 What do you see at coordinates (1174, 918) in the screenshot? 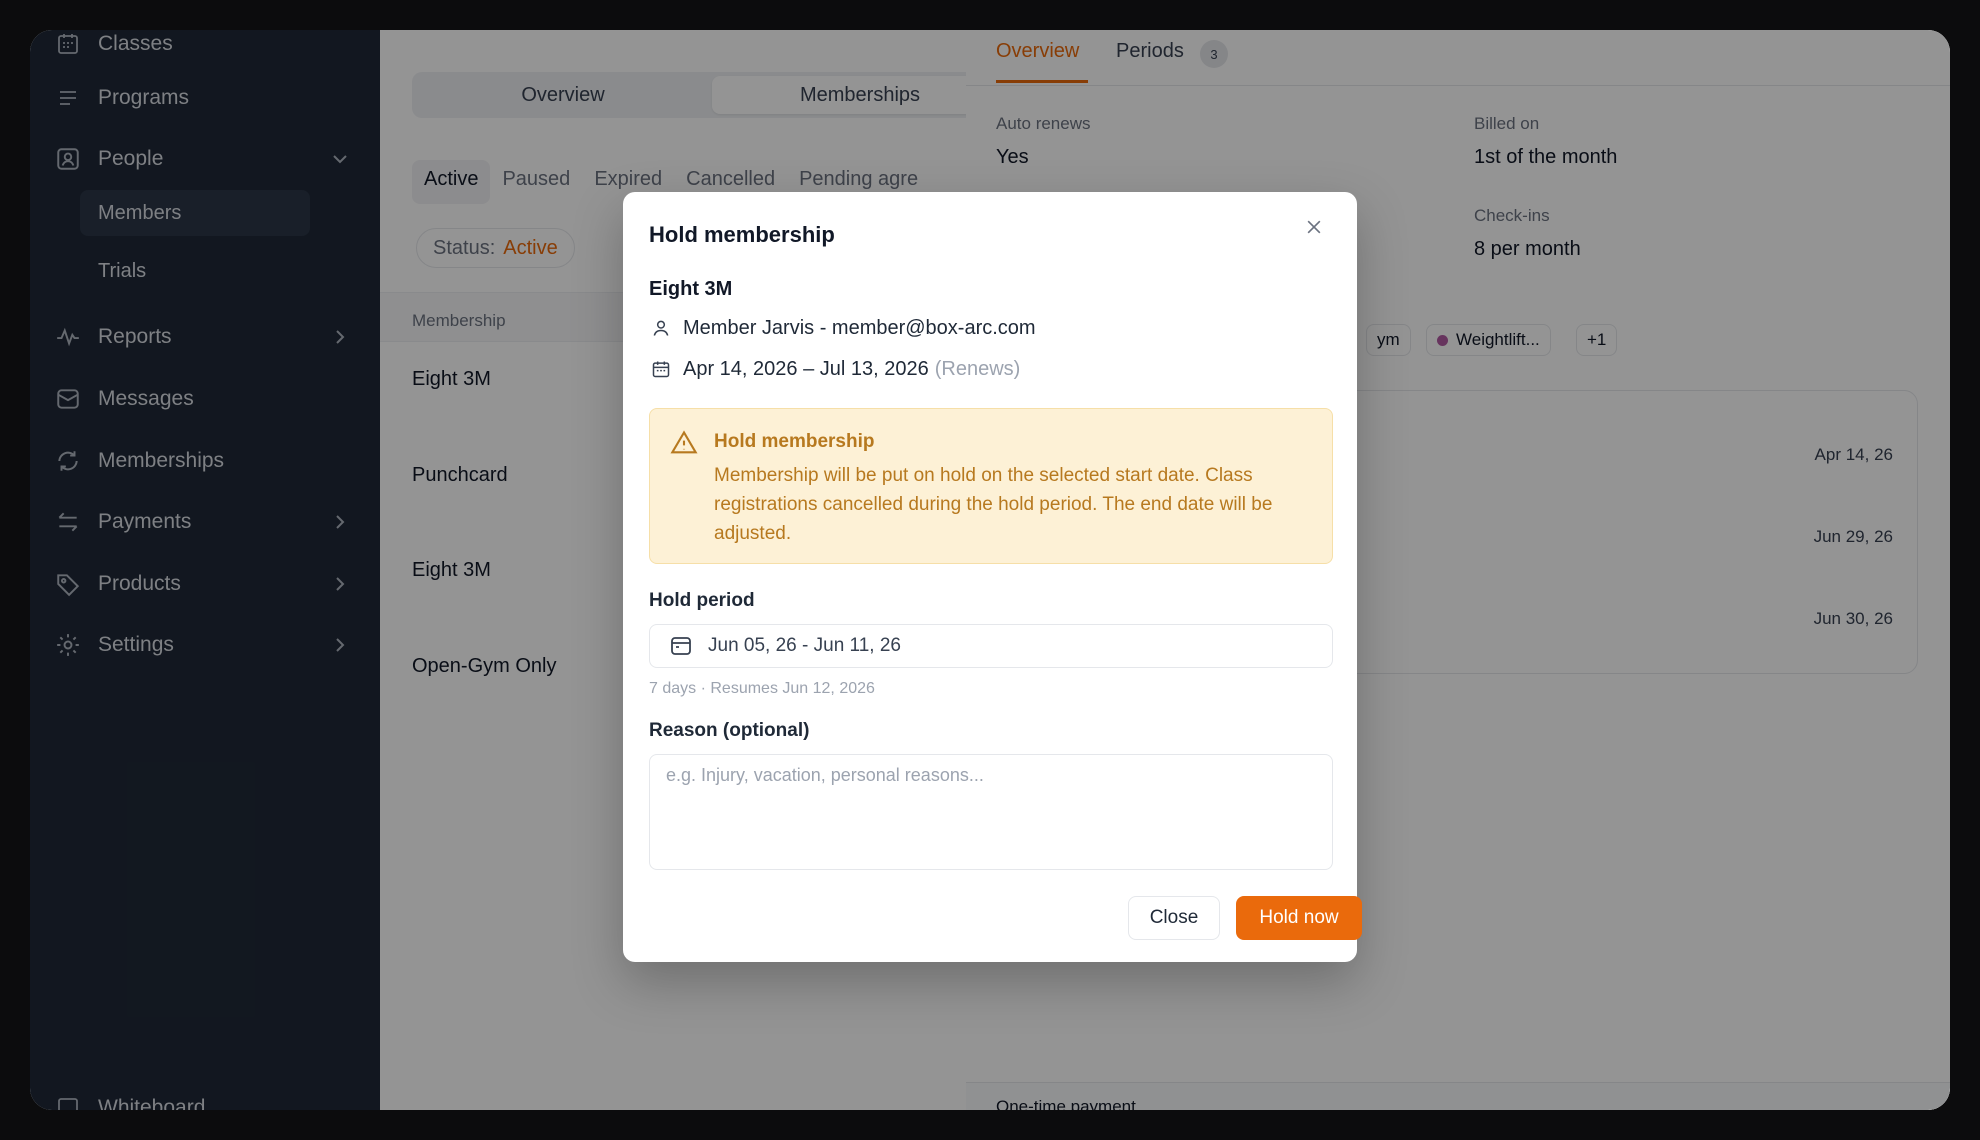
I see `close-button: Close` at bounding box center [1174, 918].